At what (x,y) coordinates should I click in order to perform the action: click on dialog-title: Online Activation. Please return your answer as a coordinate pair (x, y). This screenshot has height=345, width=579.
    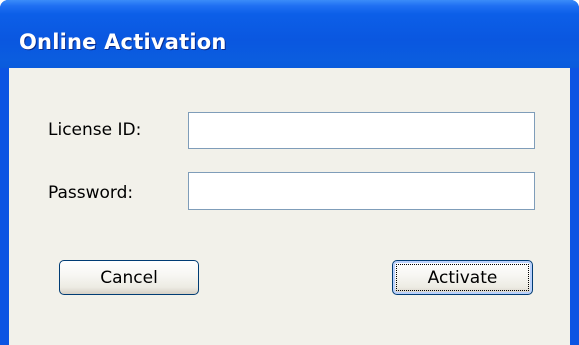
    Looking at the image, I should click on (123, 42).